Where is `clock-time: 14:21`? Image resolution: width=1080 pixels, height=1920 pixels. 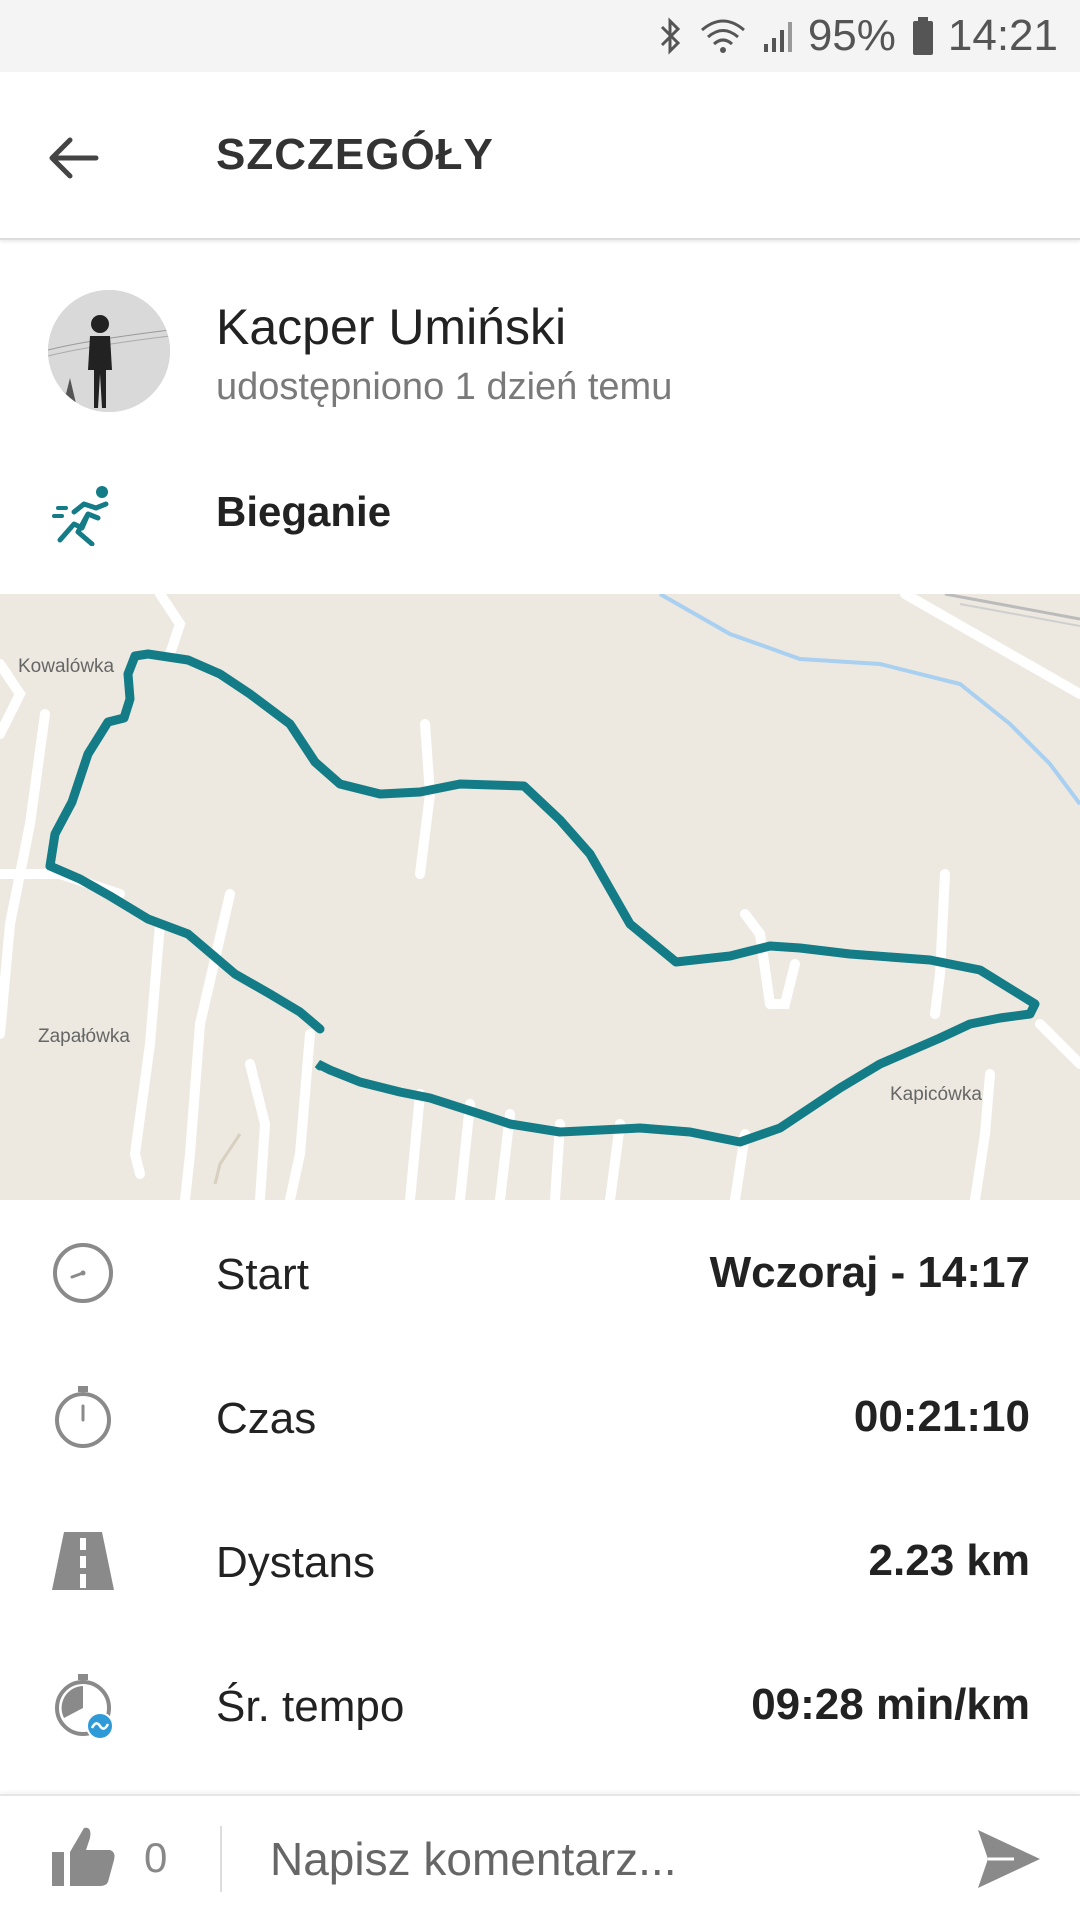 clock-time: 14:21 is located at coordinates (1002, 35).